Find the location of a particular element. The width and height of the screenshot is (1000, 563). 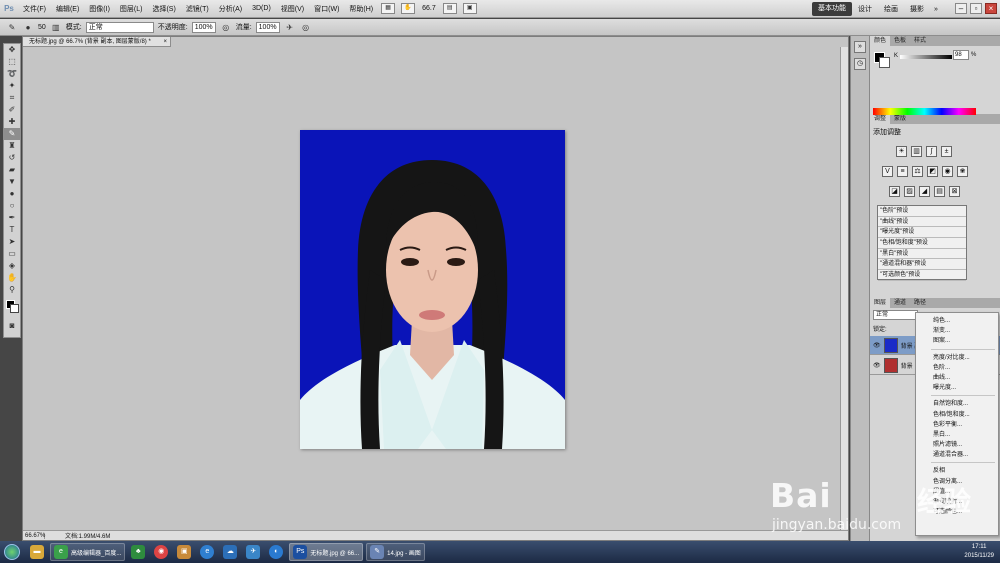

tab-masks: 蒙版 is located at coordinates (900, 119).